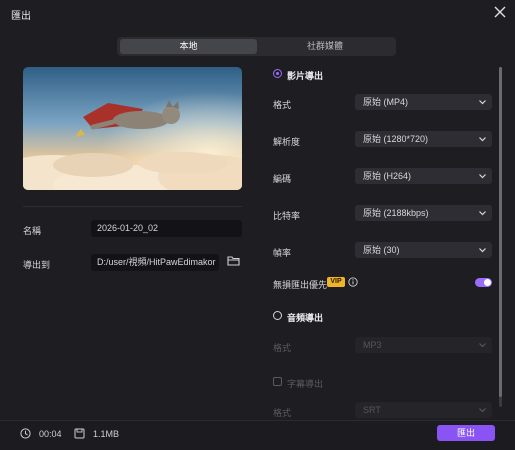  Describe the element at coordinates (396, 213) in the screenshot. I see `bitrate-value: 原始 (2188kbps)` at that location.